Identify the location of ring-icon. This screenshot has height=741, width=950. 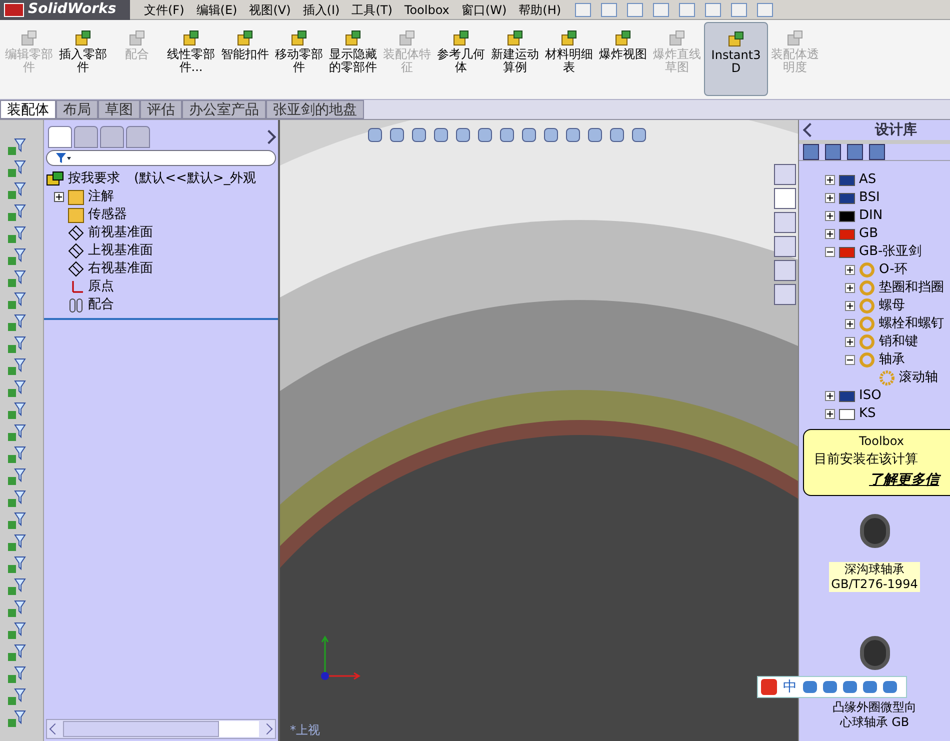
(867, 288).